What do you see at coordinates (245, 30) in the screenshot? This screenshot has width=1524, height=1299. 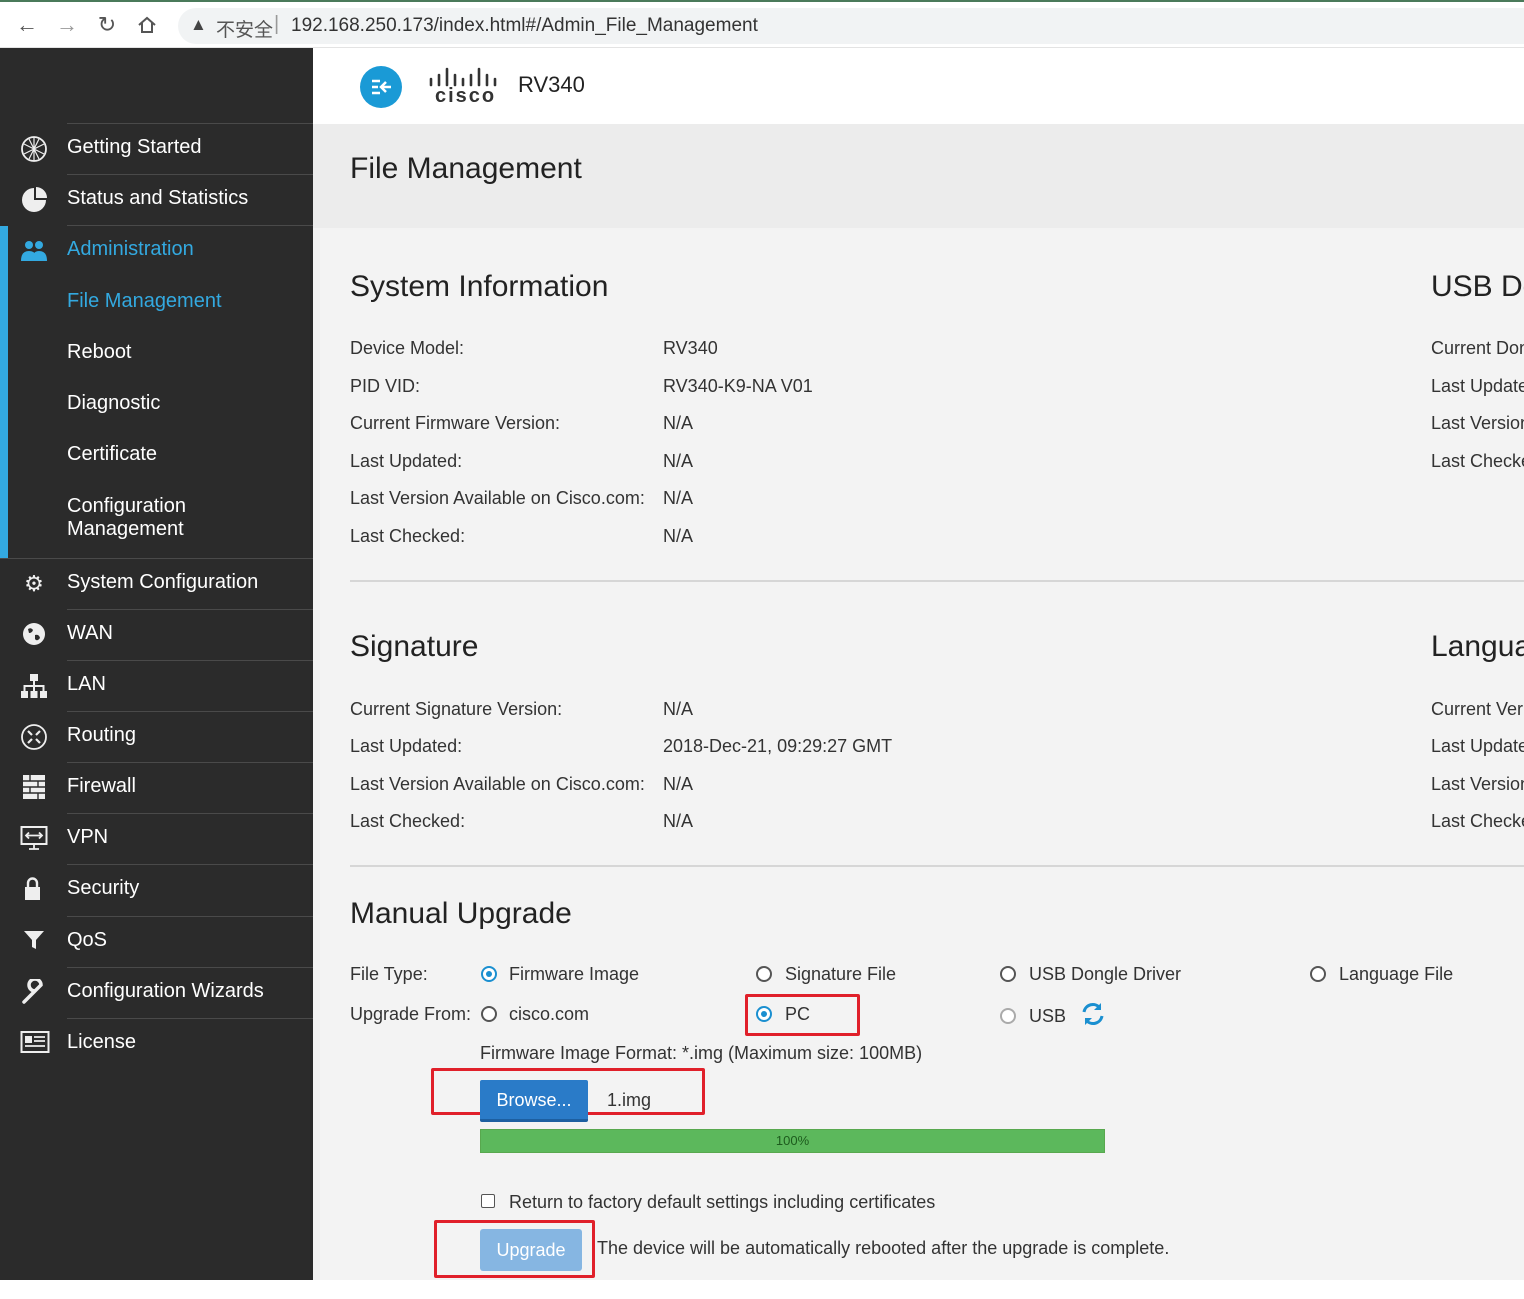 I see `insecure-label: 不安全` at bounding box center [245, 30].